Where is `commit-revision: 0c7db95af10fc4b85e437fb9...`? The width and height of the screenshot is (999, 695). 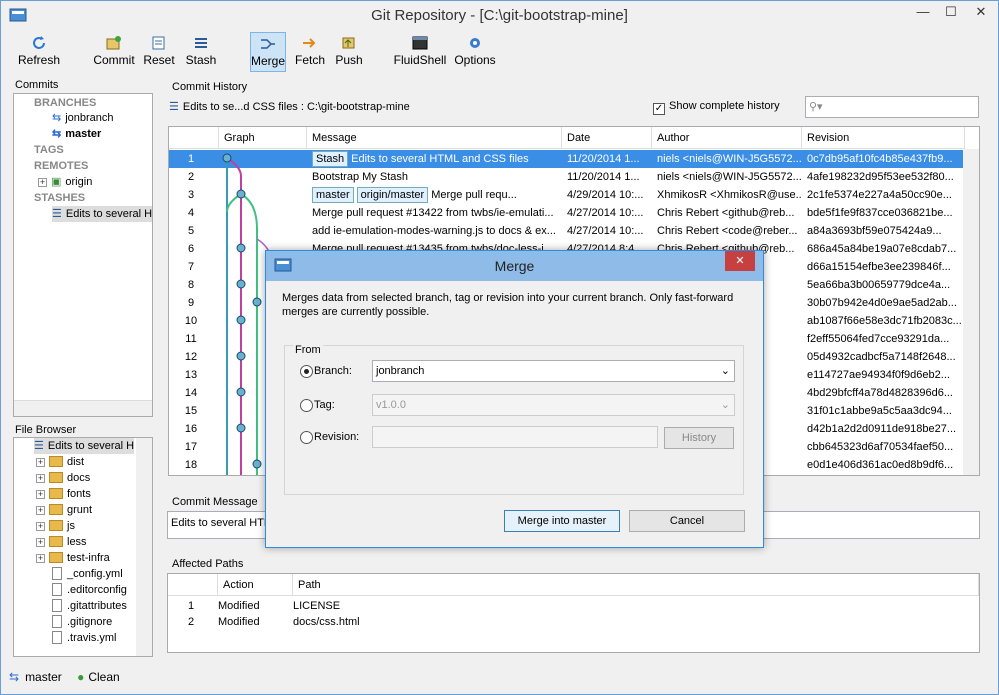
commit-revision: 0c7db95af10fc4b85e437fb9... is located at coordinates (880, 159).